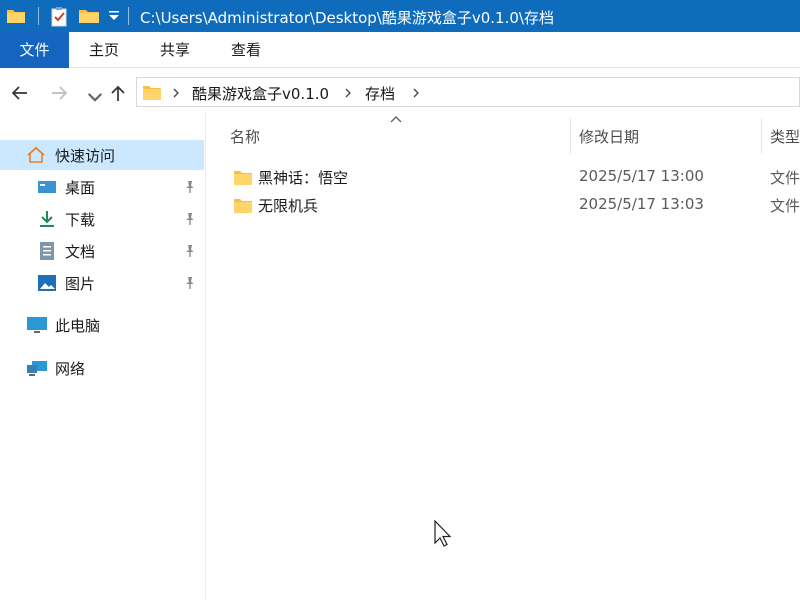 The width and height of the screenshot is (800, 600). Describe the element at coordinates (85, 156) in the screenshot. I see `nav-label: 快速访问` at that location.